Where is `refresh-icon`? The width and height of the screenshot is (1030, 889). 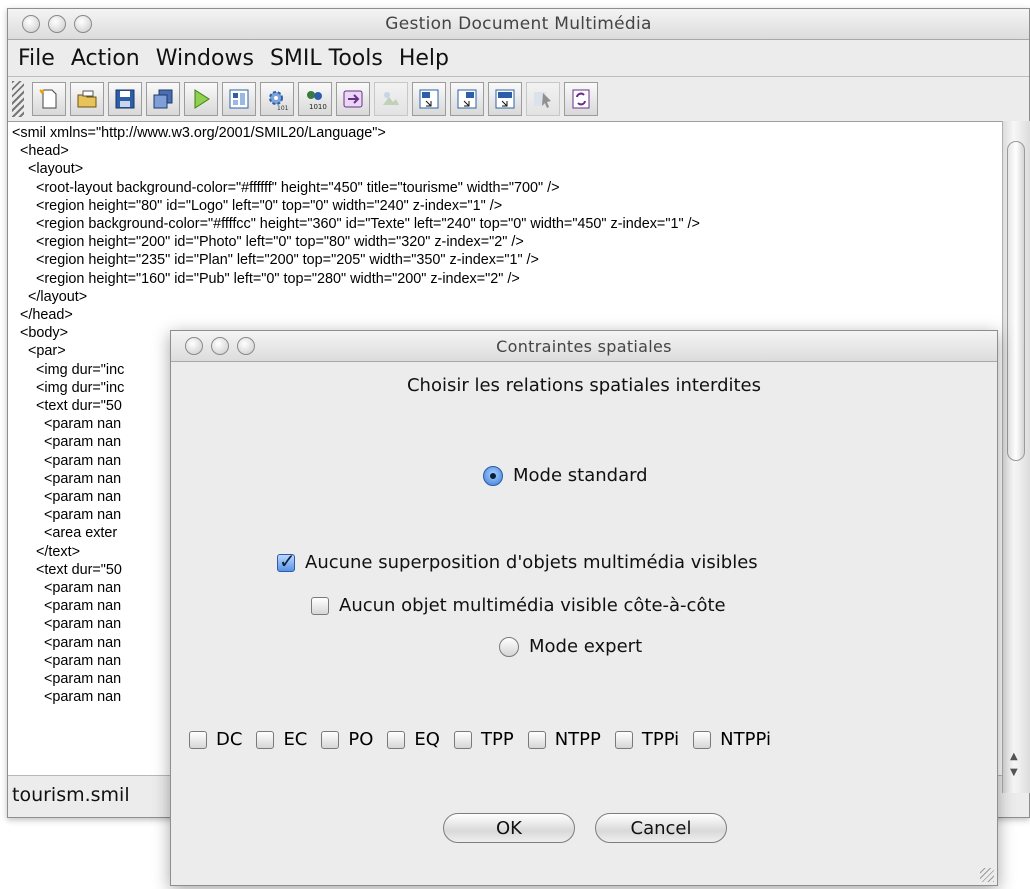 refresh-icon is located at coordinates (581, 99).